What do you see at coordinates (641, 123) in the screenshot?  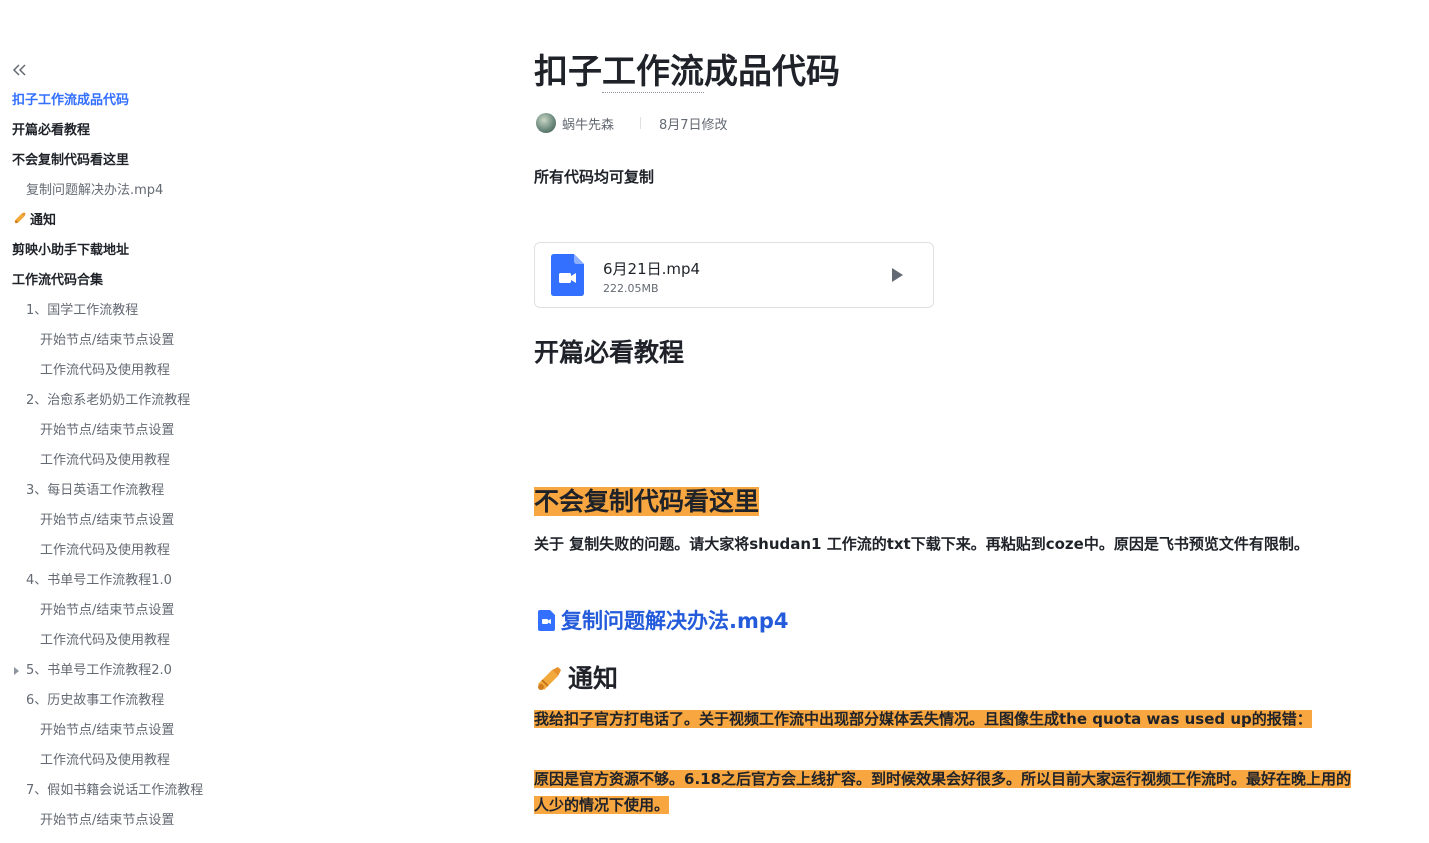 I see `meta-divider` at bounding box center [641, 123].